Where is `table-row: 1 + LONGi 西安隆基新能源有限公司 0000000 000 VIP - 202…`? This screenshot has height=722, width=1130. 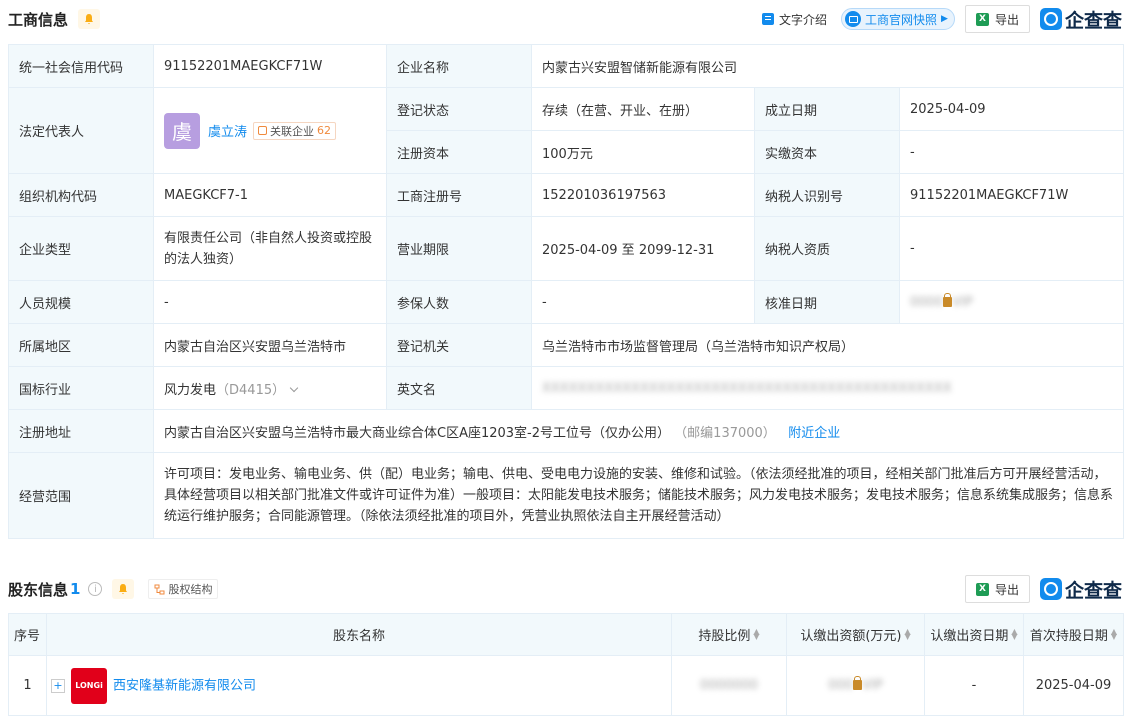 table-row: 1 + LONGi 西安隆基新能源有限公司 0000000 000 VIP - 202… is located at coordinates (566, 685).